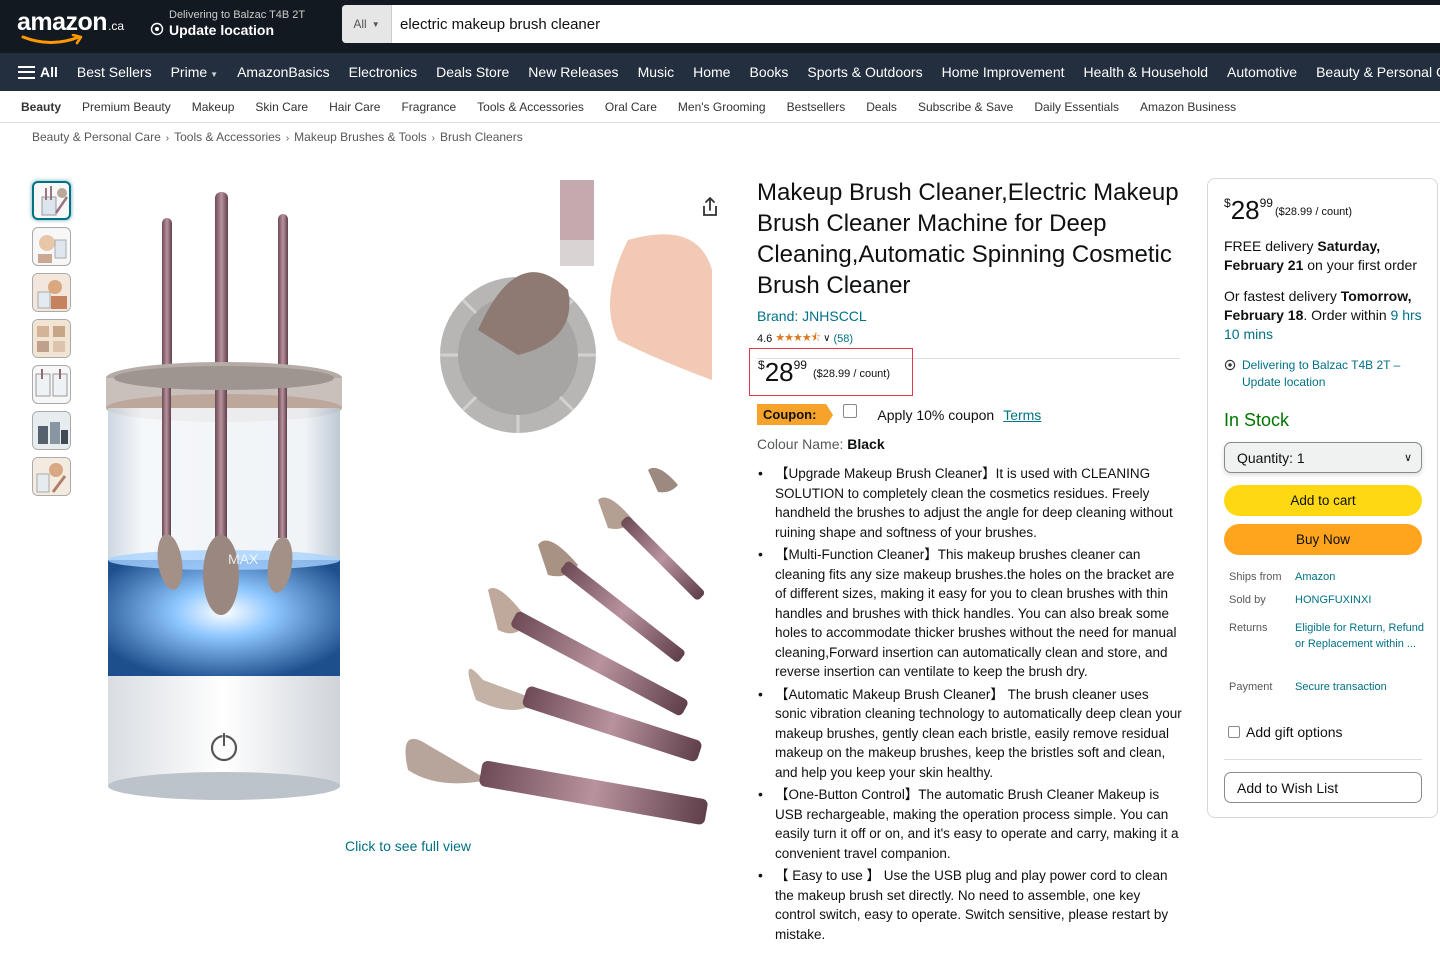 The image size is (1440, 955). I want to click on all-menu-button: All, so click(38, 72).